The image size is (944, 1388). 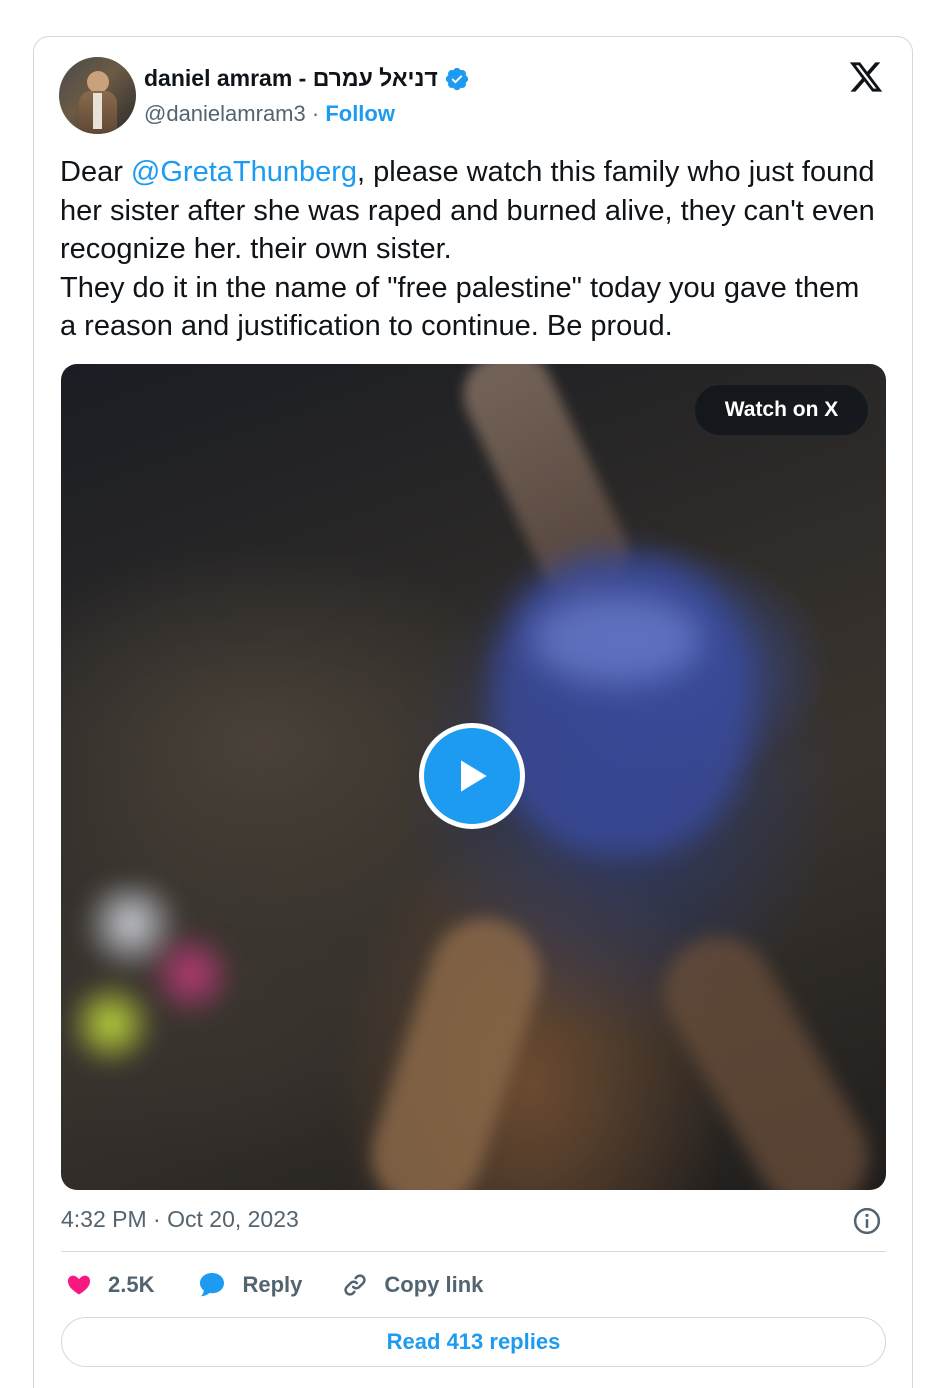 What do you see at coordinates (473, 1342) in the screenshot?
I see `read-replies-button: Read 413 replies` at bounding box center [473, 1342].